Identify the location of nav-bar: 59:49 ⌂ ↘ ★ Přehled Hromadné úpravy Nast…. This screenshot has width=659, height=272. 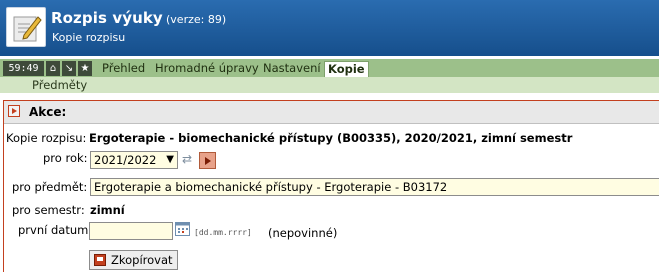
(329, 68).